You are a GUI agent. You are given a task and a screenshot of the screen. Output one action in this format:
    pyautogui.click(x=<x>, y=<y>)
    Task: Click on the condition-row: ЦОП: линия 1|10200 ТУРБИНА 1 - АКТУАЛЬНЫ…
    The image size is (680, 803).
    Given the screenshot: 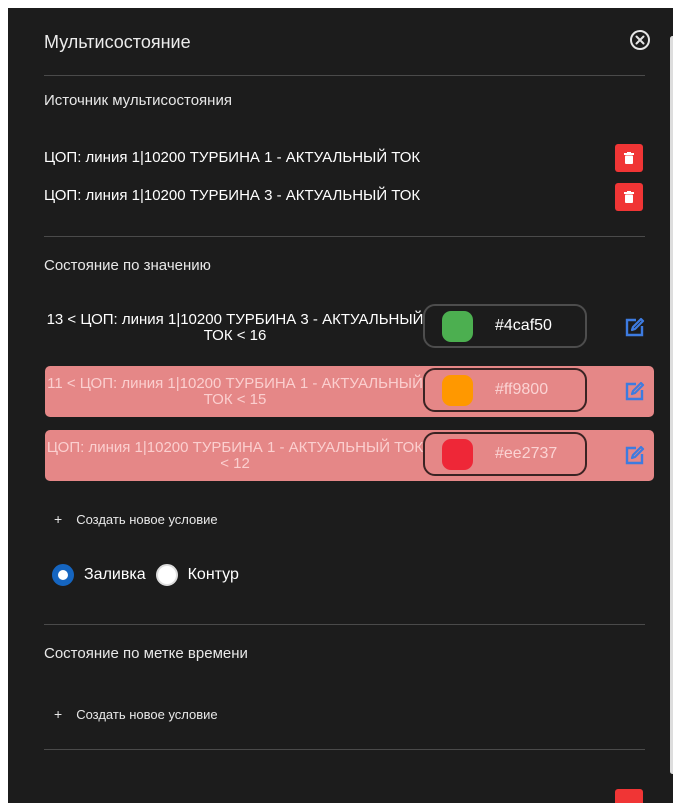 What is the action you would take?
    pyautogui.click(x=349, y=455)
    